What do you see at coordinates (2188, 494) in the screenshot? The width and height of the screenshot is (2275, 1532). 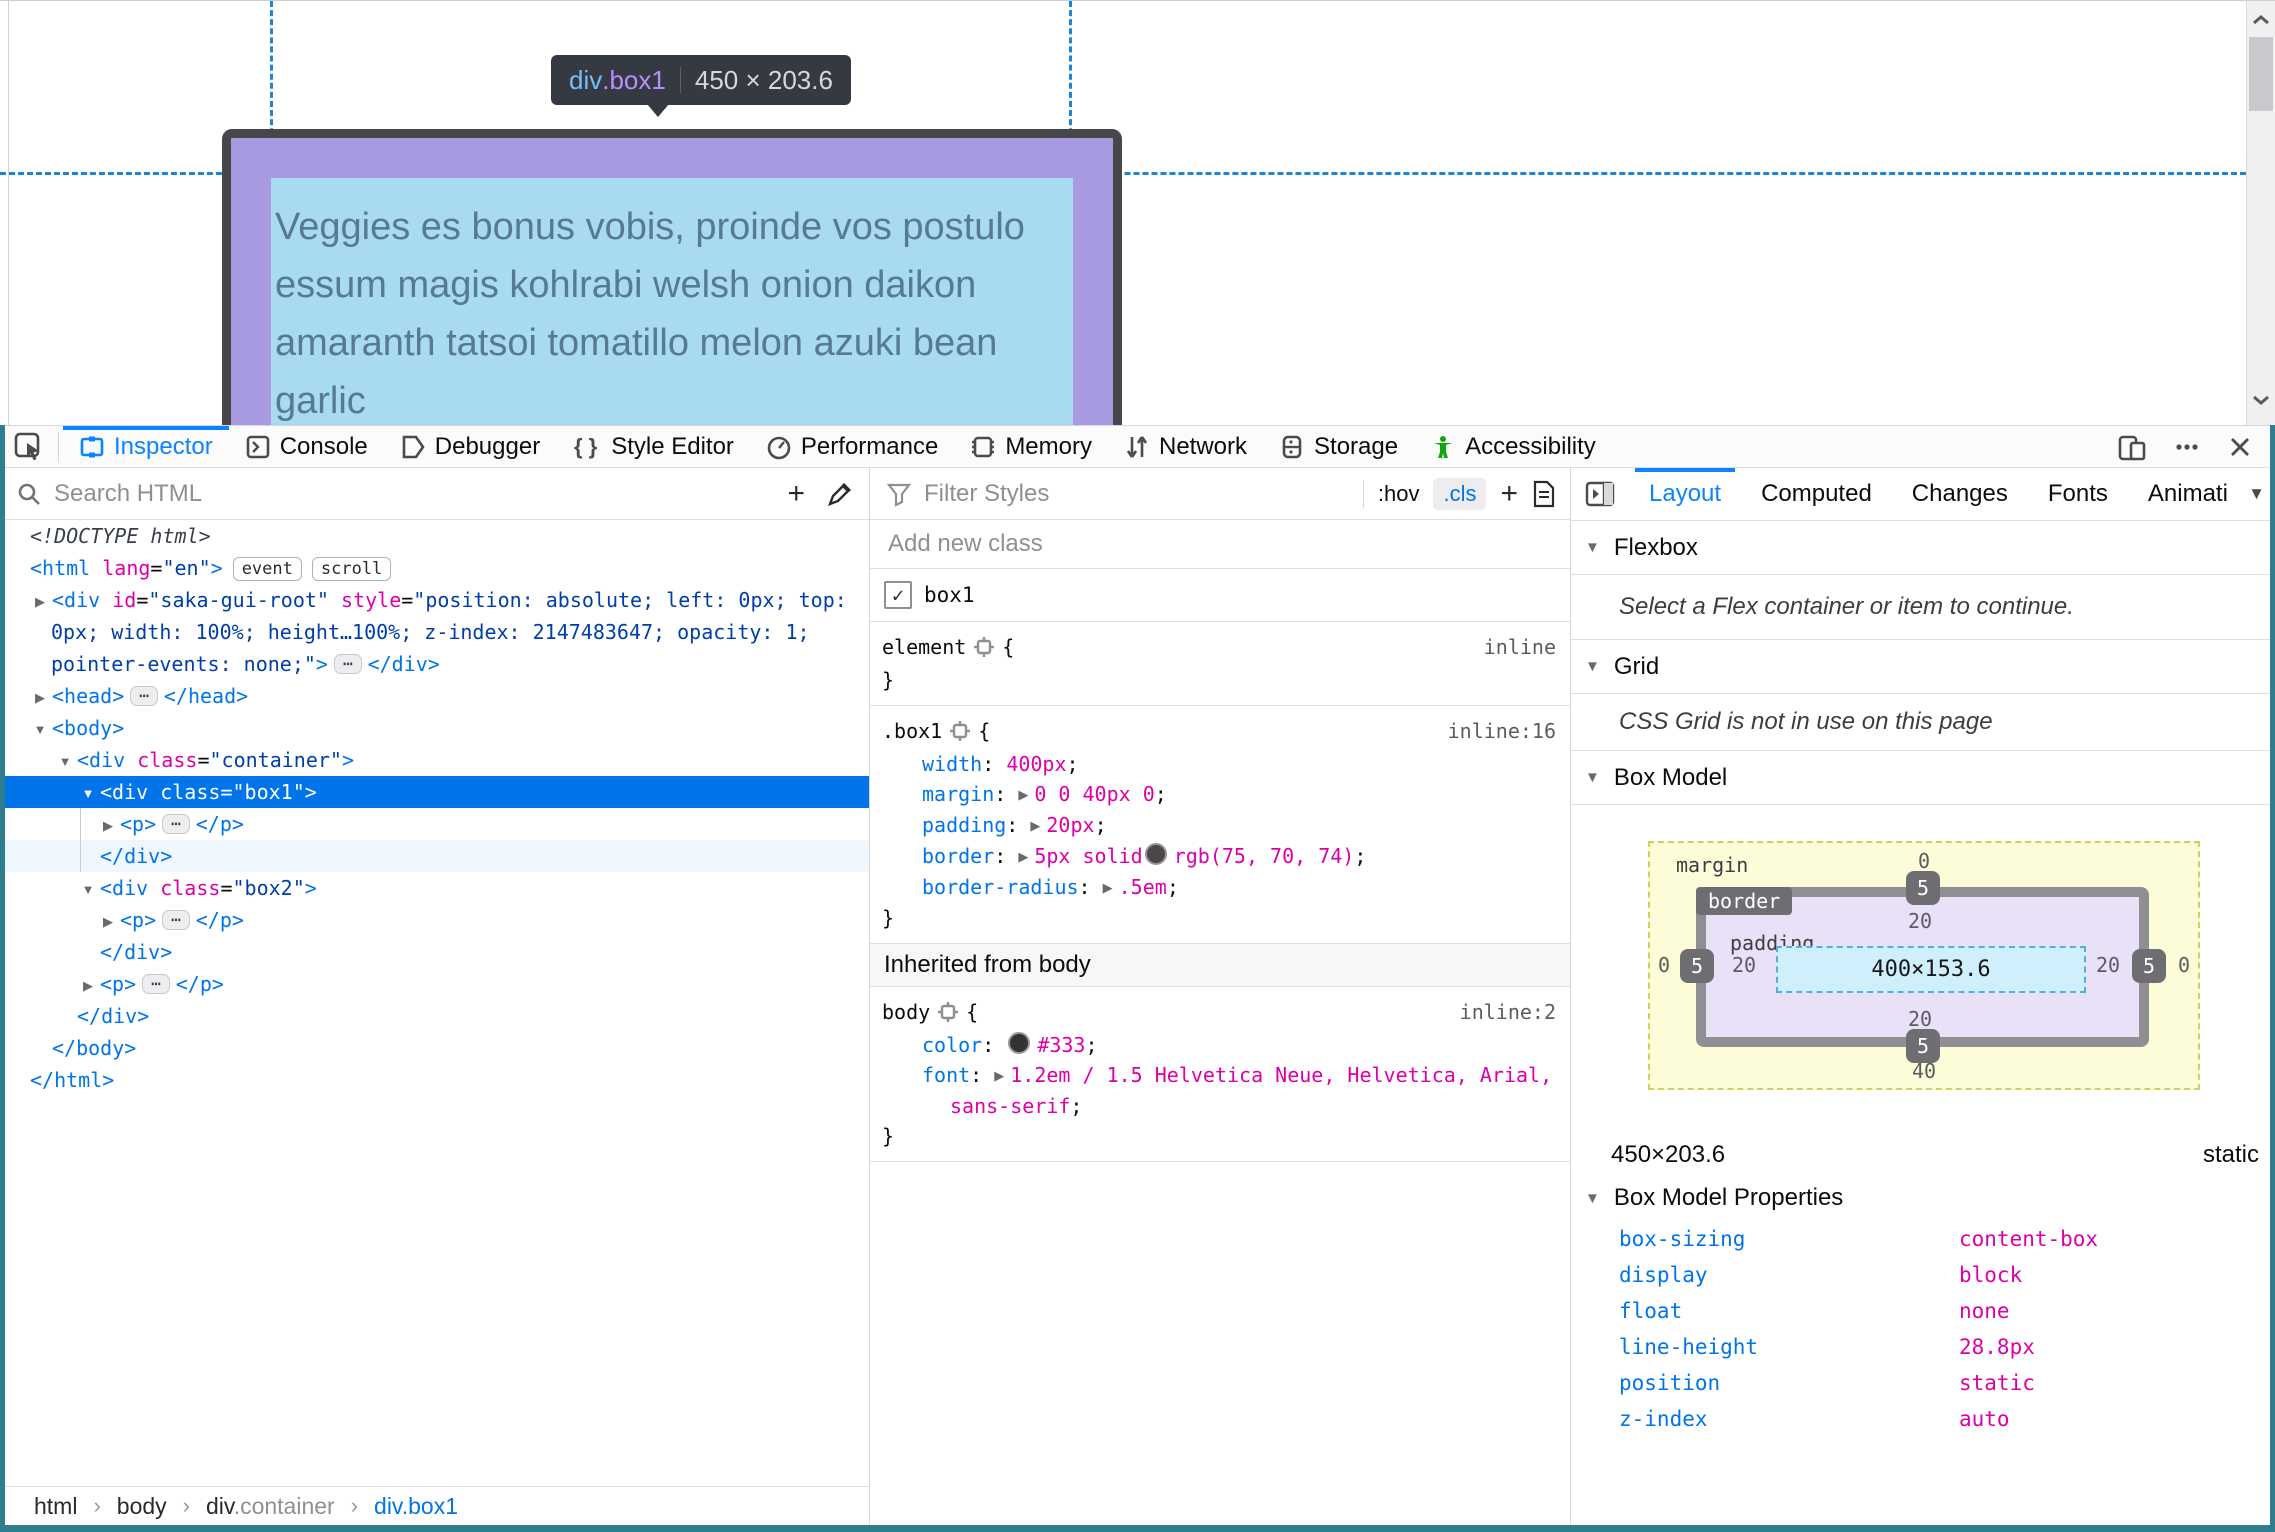 I see `tab-animations: Animati` at bounding box center [2188, 494].